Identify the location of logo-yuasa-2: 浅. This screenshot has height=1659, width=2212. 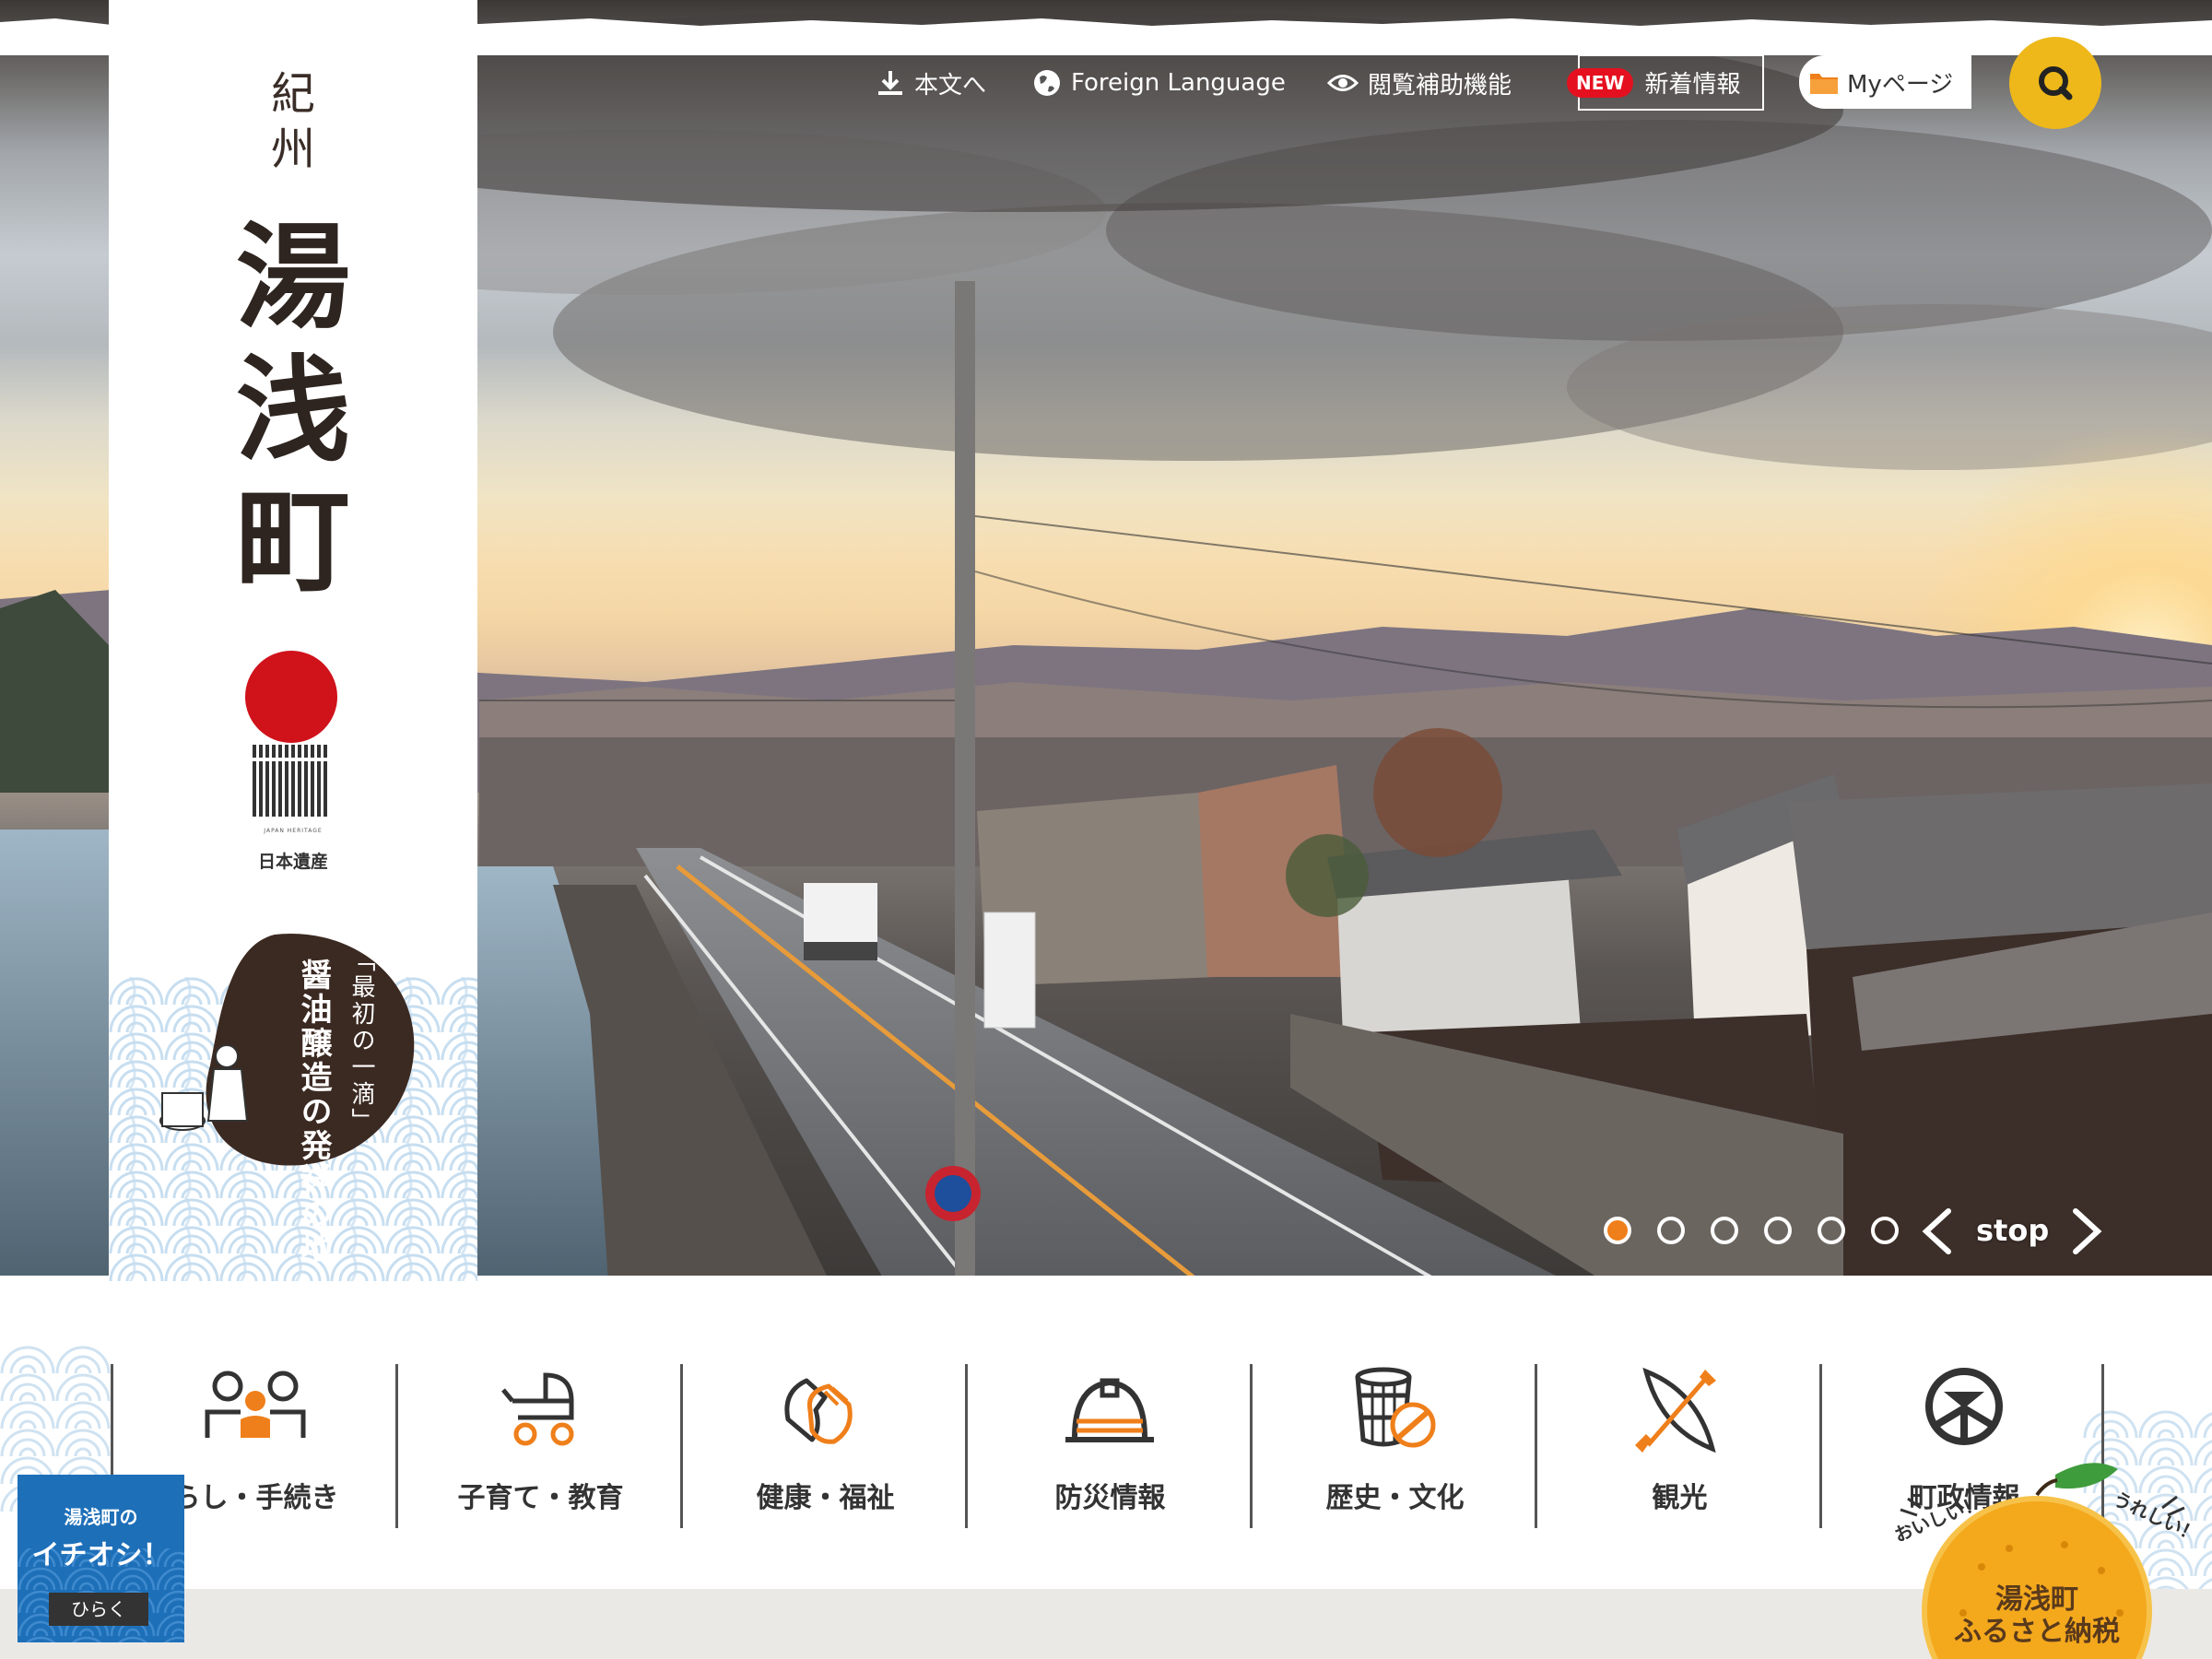
(292, 410).